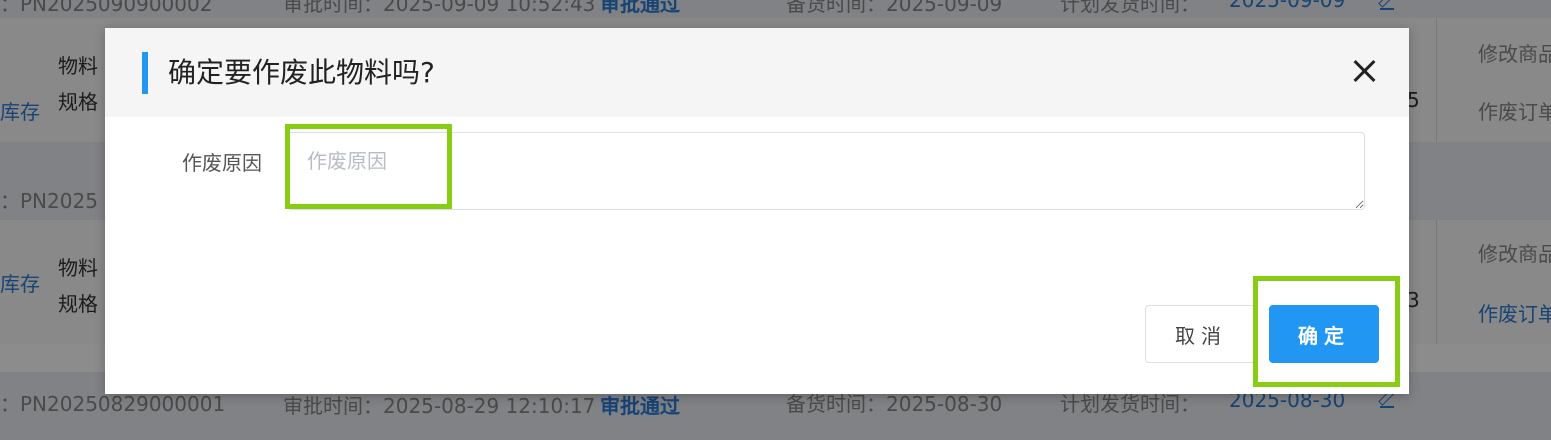 The width and height of the screenshot is (1551, 440). I want to click on cancel-button: 取消, so click(1201, 334).